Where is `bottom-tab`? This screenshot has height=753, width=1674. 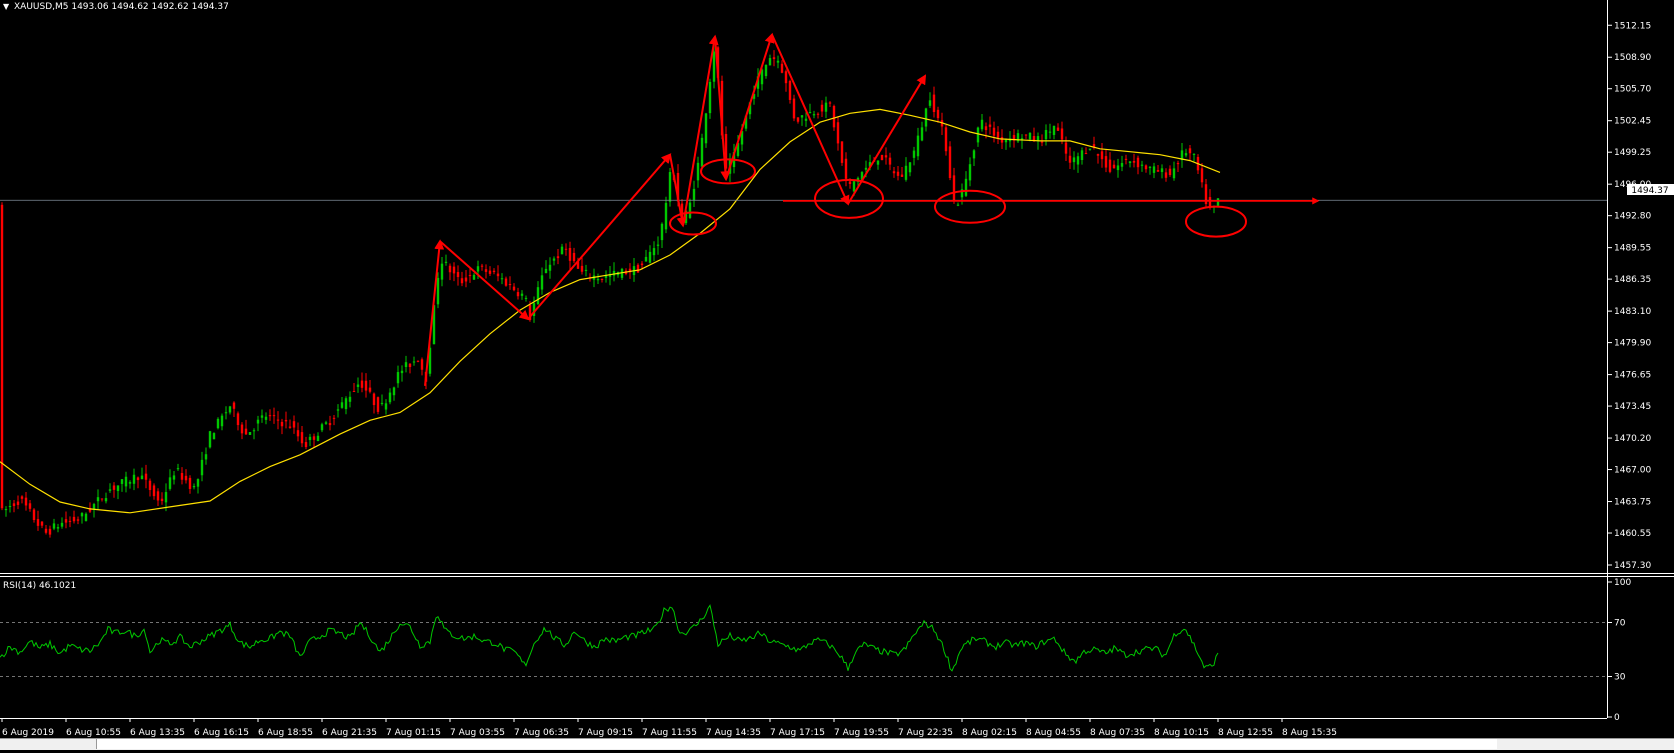
bottom-tab is located at coordinates (796, 744).